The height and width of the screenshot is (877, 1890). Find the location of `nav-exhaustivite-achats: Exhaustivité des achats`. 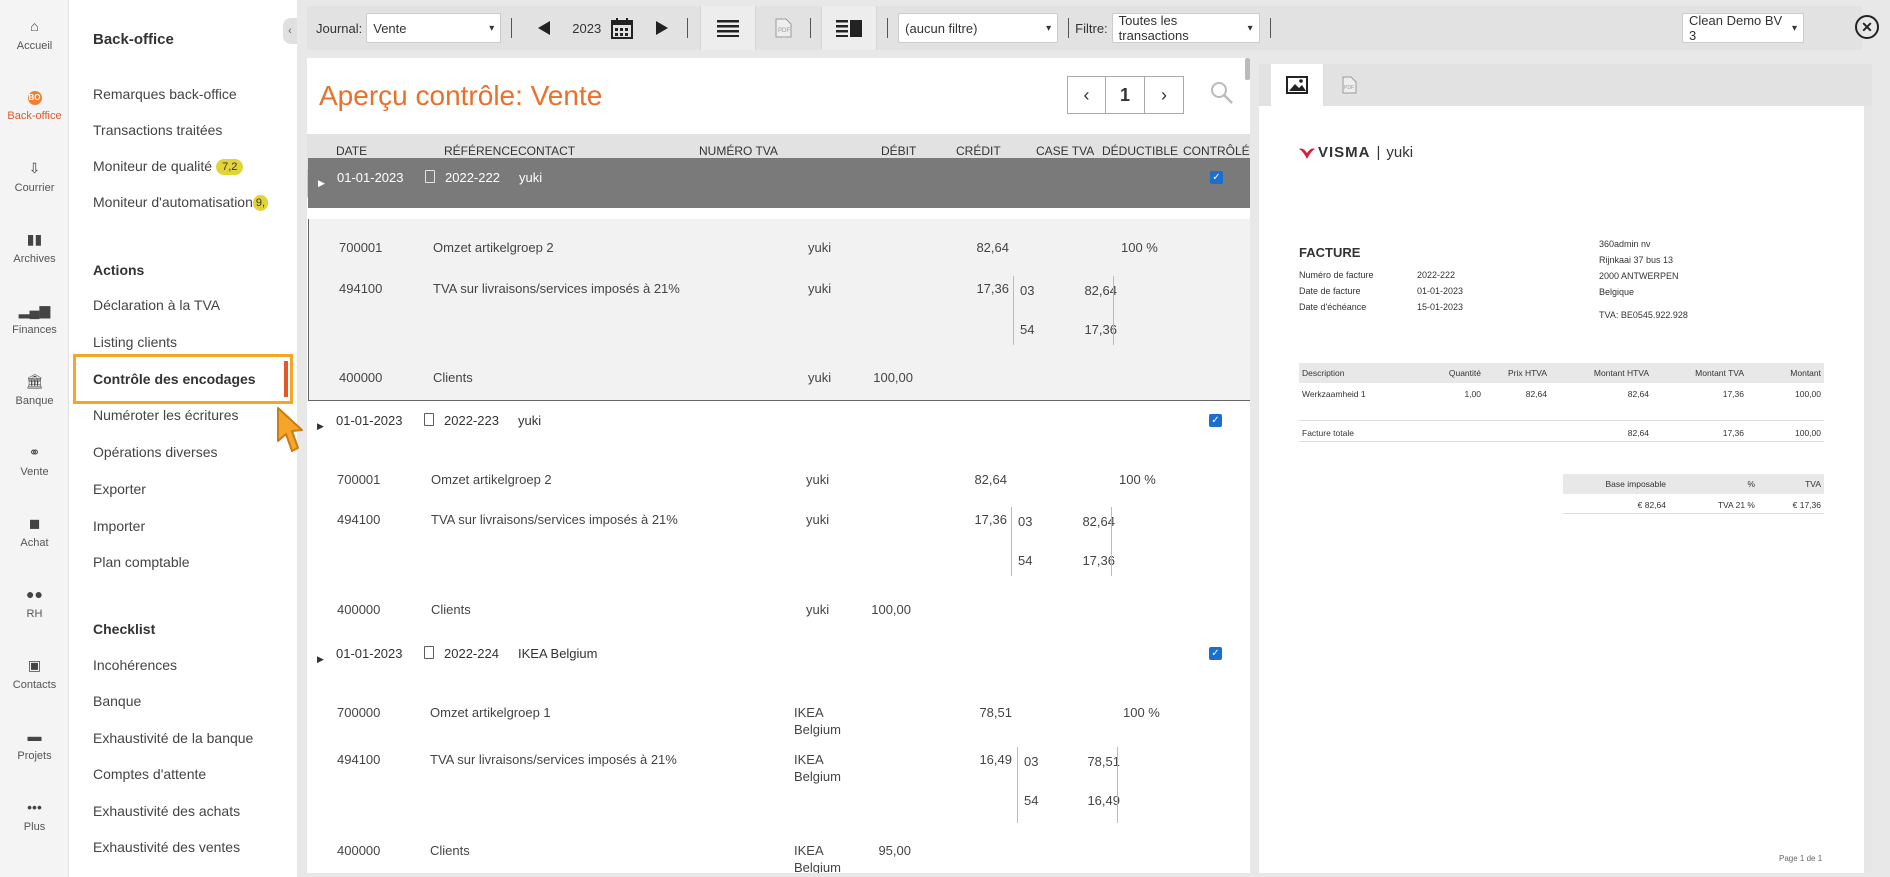

nav-exhaustivite-achats: Exhaustivité des achats is located at coordinates (166, 811).